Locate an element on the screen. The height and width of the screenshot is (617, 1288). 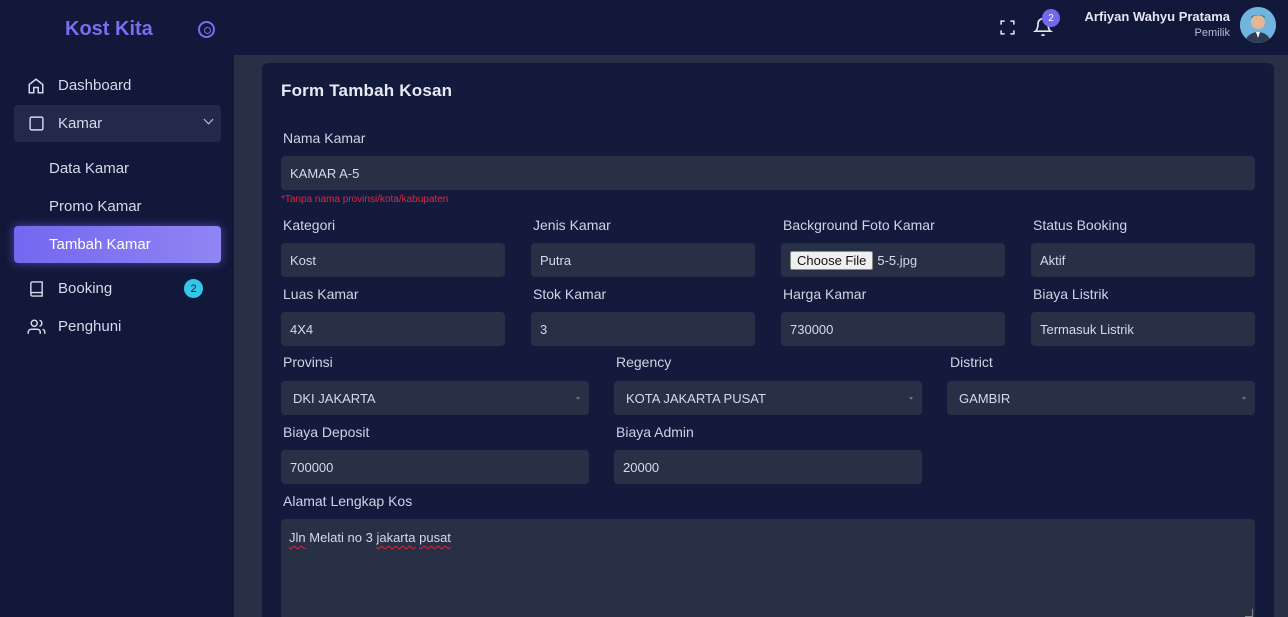
user-role: Pemilik is located at coordinates (1212, 33).